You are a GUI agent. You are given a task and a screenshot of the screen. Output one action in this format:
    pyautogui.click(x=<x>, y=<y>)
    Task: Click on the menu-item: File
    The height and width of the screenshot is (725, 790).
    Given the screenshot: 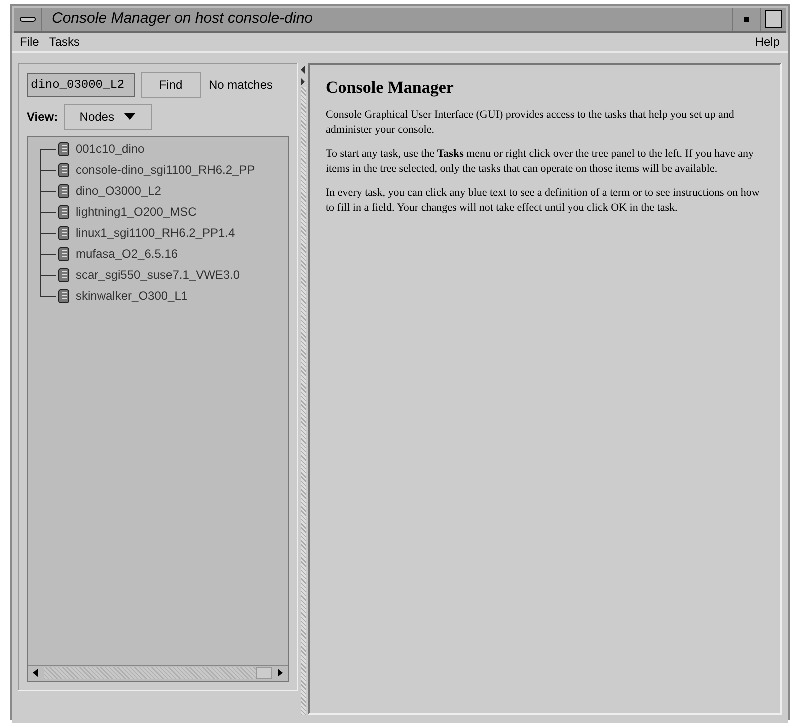 What is the action you would take?
    pyautogui.click(x=30, y=41)
    